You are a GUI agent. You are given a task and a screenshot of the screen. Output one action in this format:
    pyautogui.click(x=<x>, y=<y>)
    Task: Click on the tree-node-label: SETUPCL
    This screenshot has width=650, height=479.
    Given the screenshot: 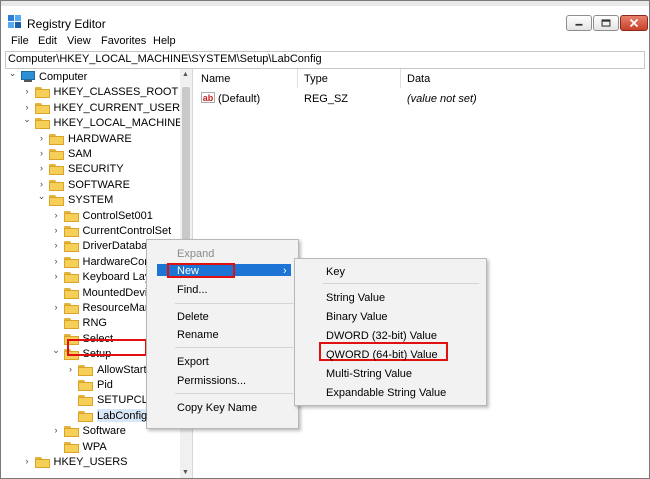 What is the action you would take?
    pyautogui.click(x=122, y=400)
    